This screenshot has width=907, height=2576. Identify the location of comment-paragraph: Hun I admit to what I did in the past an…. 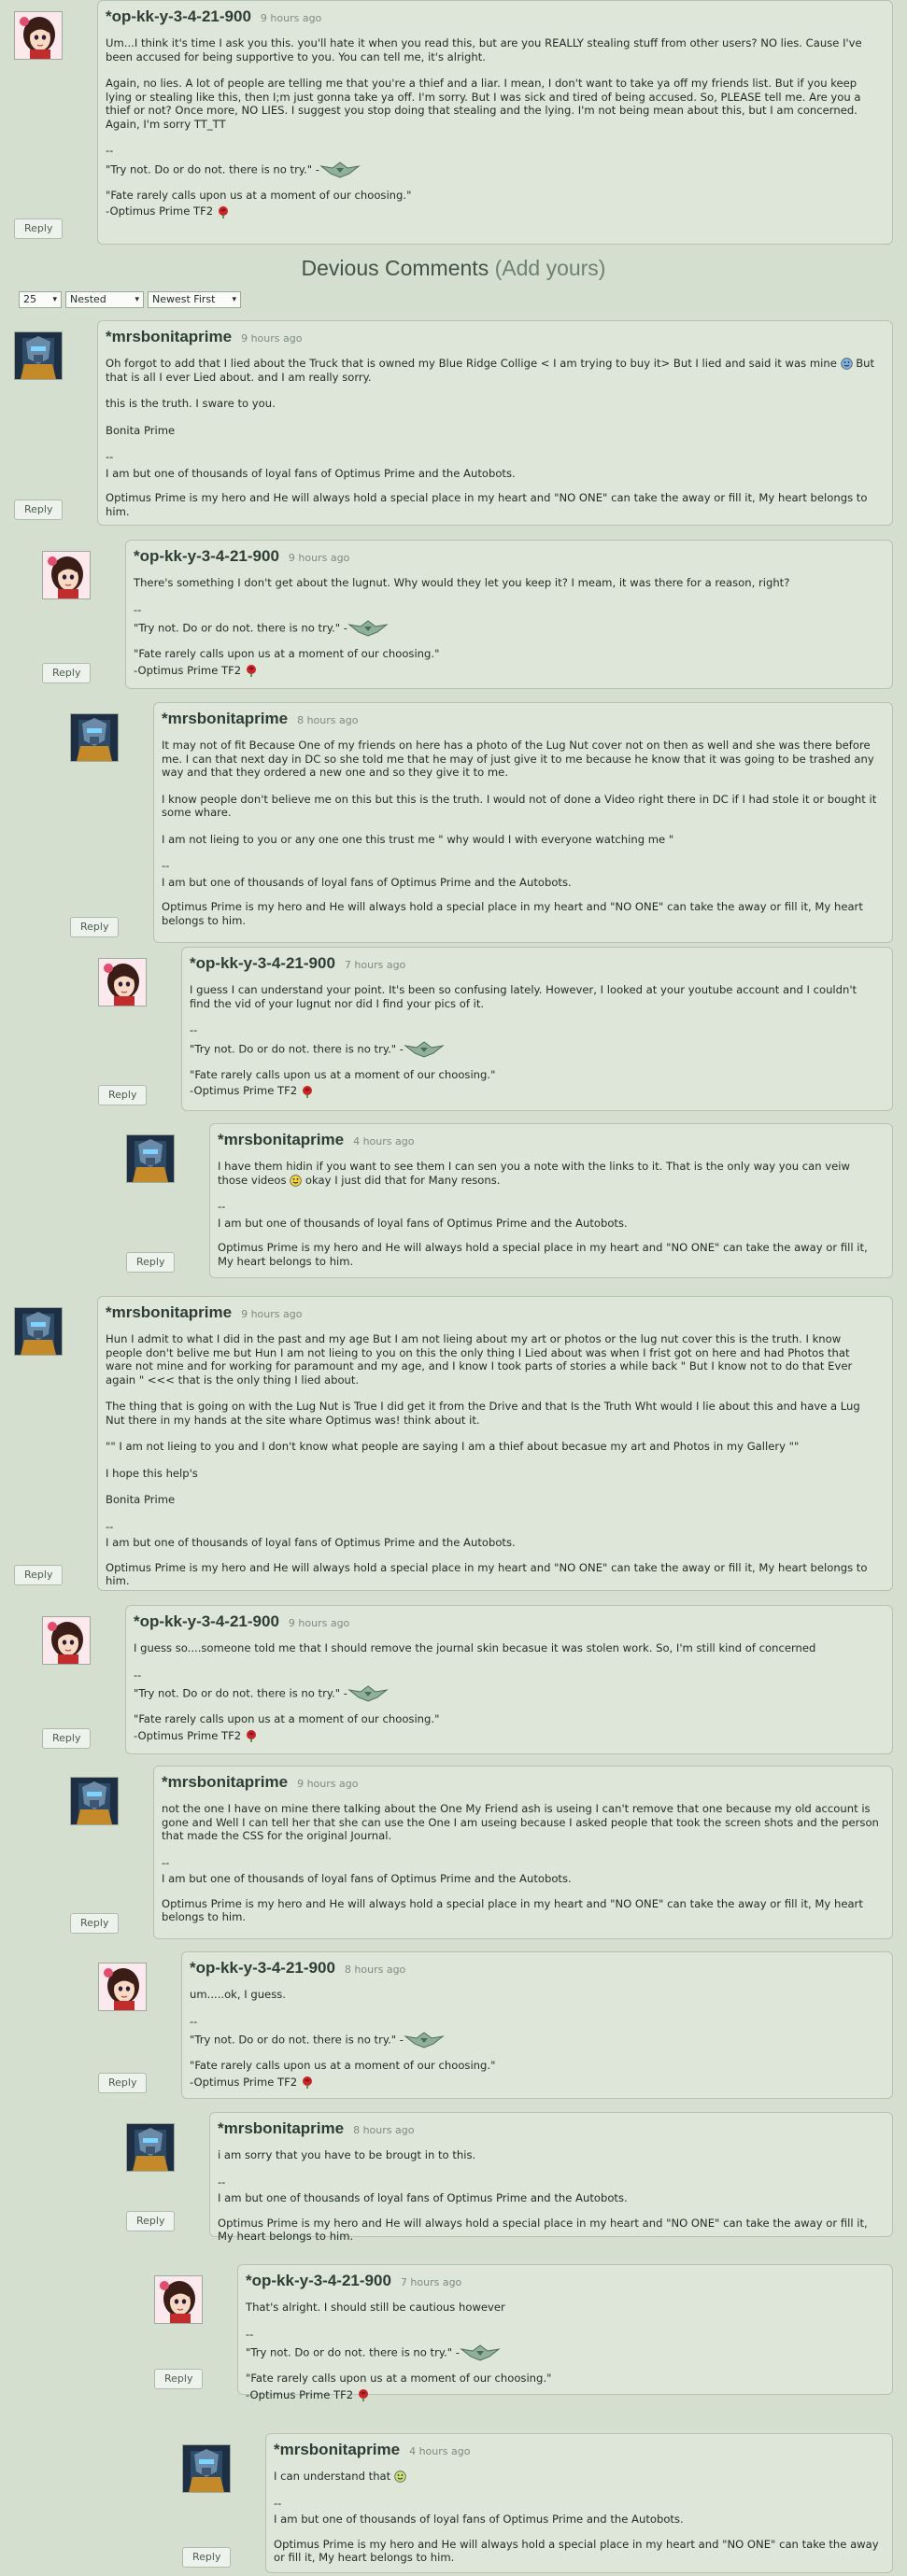
(479, 1359).